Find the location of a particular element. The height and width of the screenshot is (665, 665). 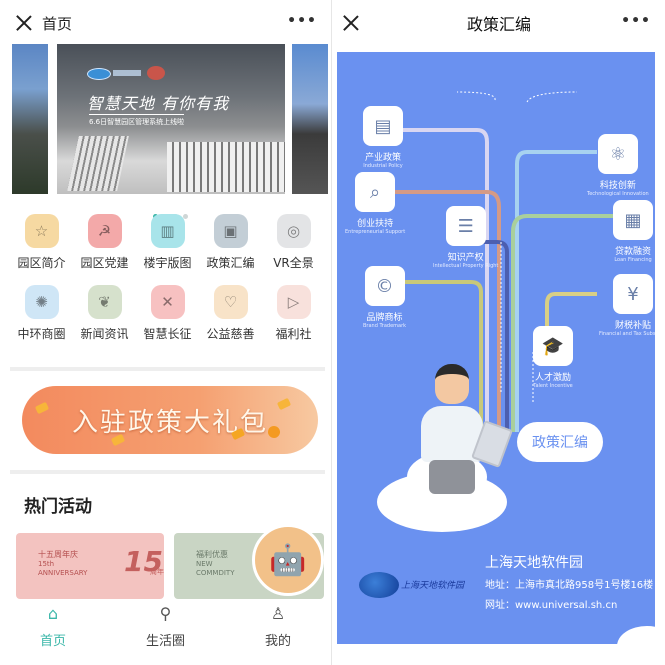

policy-node: 🎓 人才激励 Talent Incentive is located at coordinates (553, 357).